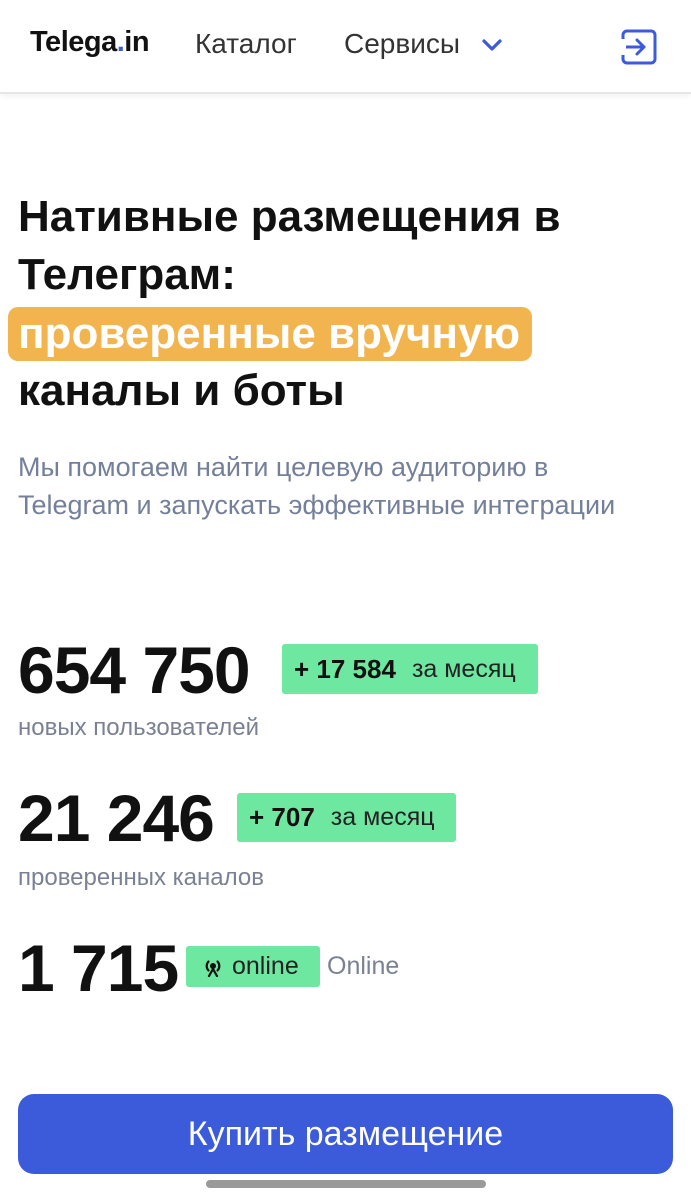 This screenshot has height=1200, width=691. What do you see at coordinates (141, 877) in the screenshot?
I see `stat-channels-label: проверенных каналов` at bounding box center [141, 877].